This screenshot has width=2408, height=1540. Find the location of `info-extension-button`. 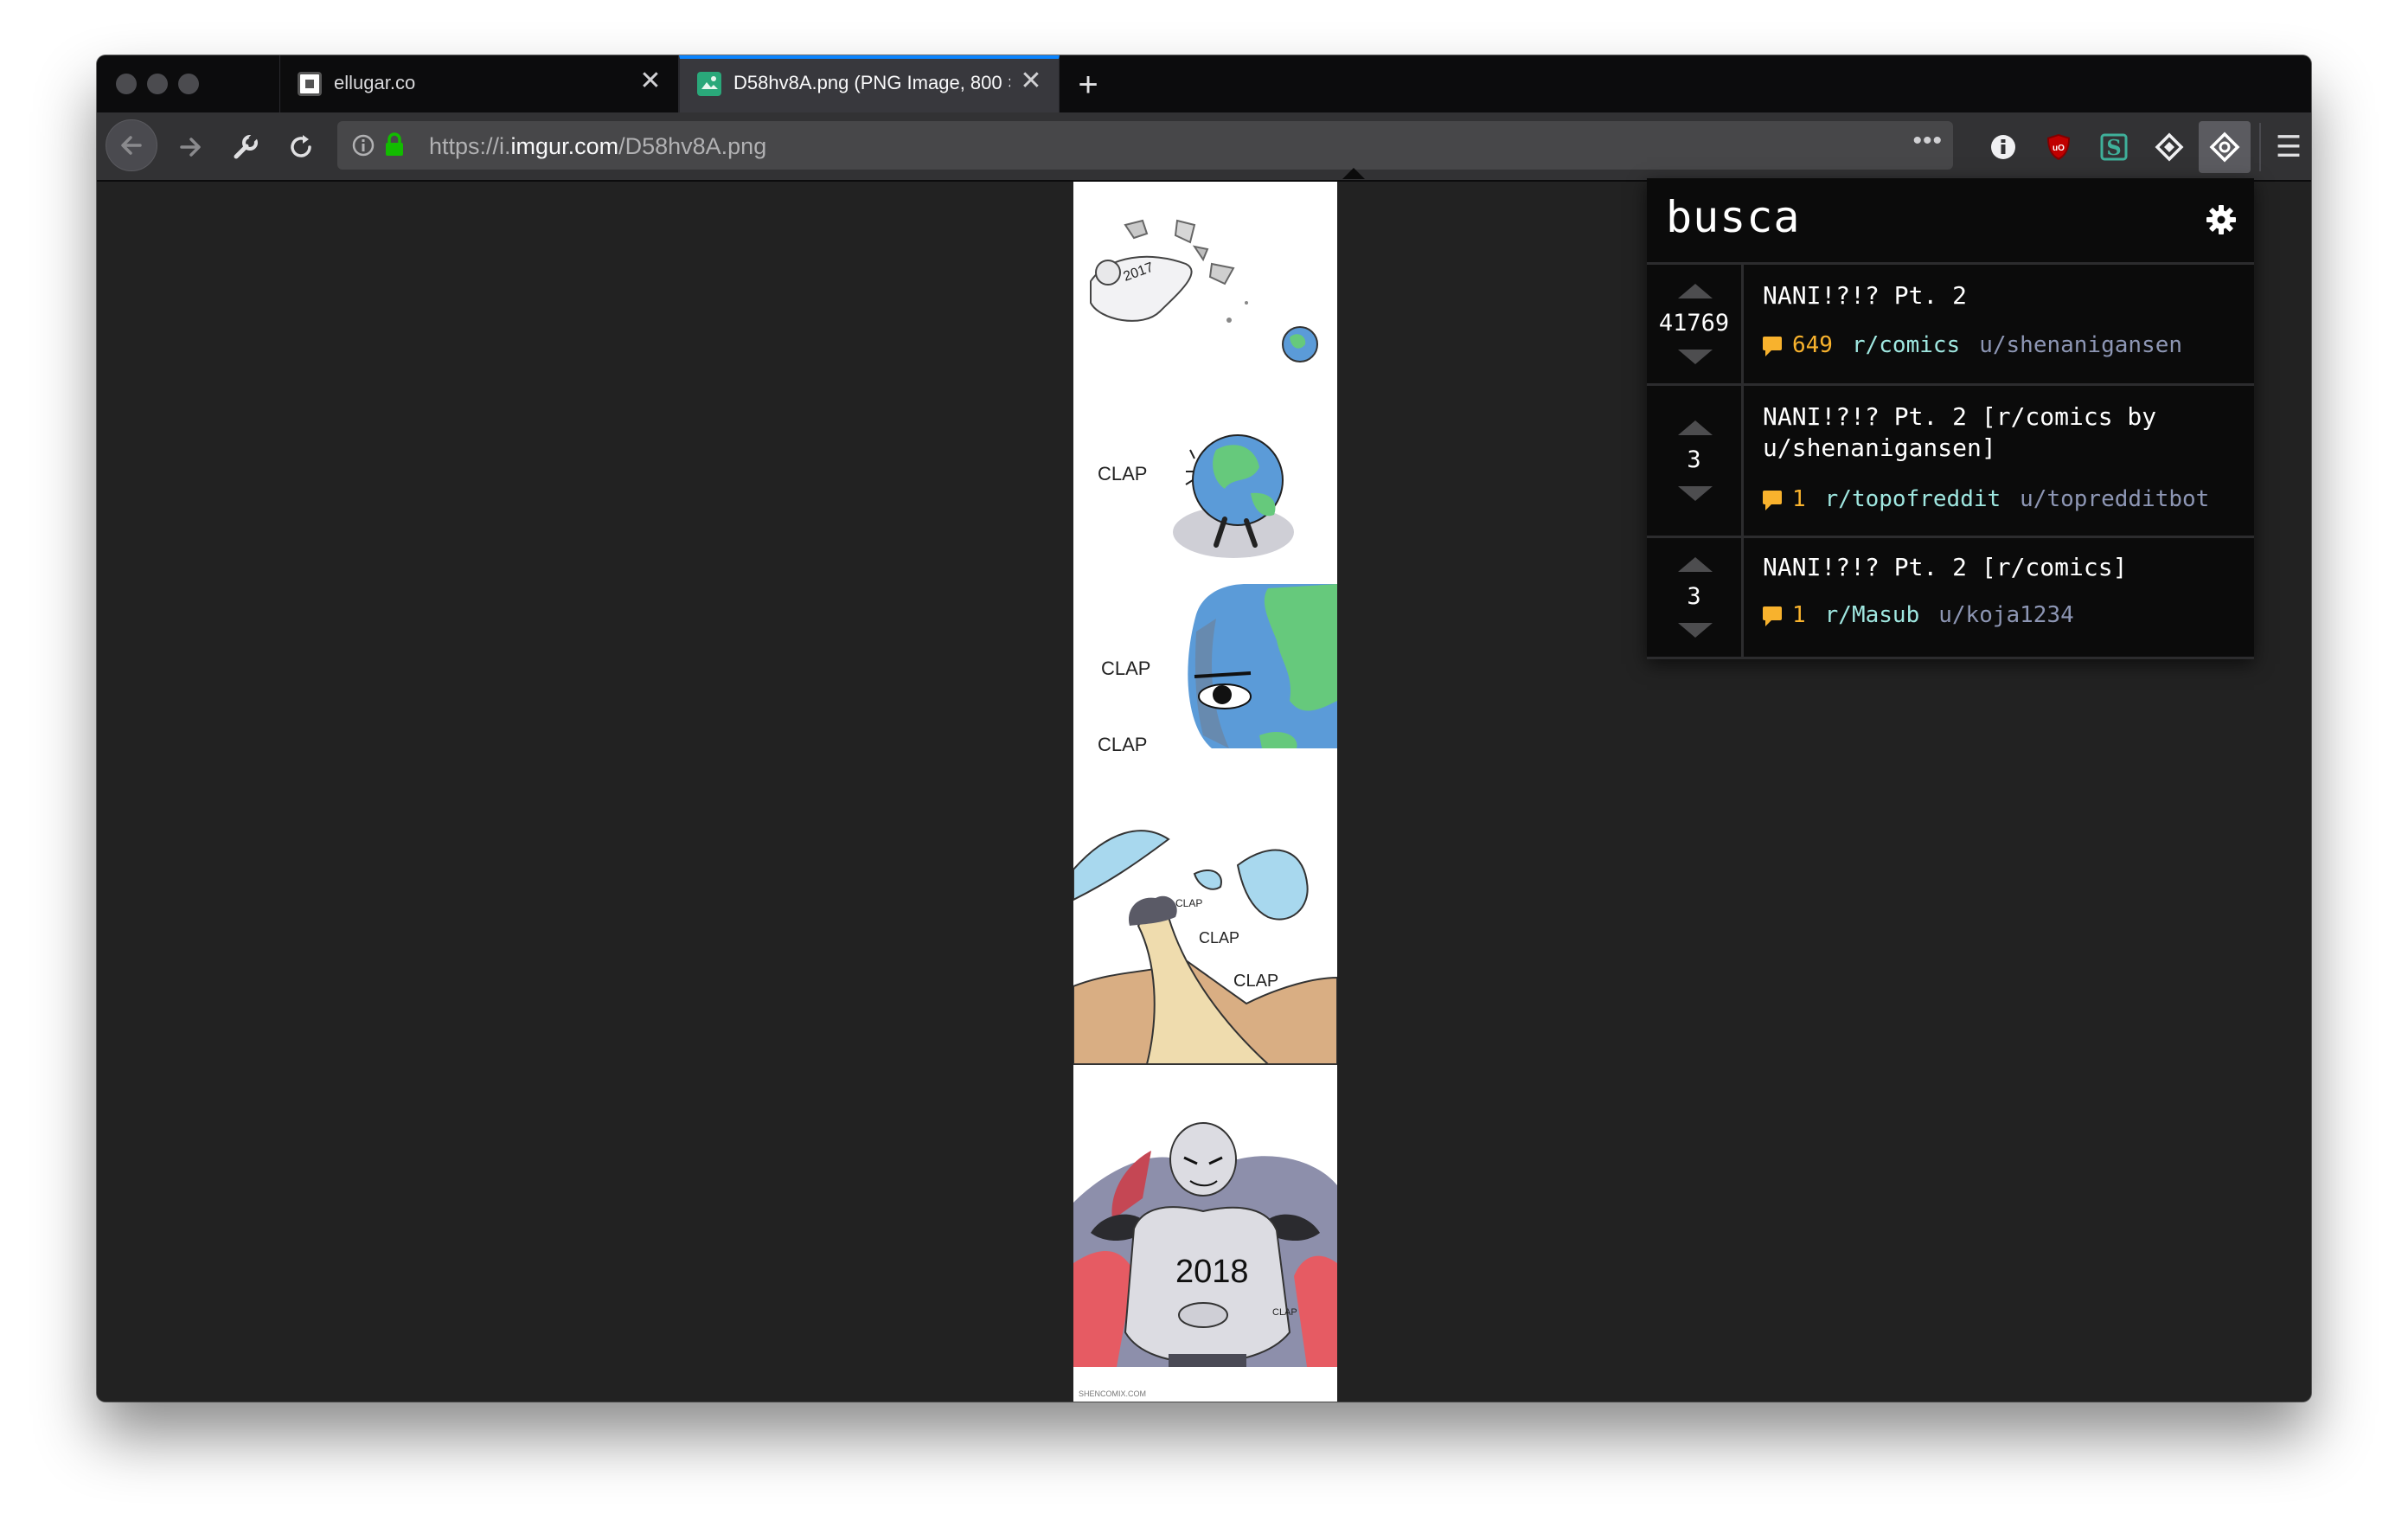

info-extension-button is located at coordinates (2003, 147).